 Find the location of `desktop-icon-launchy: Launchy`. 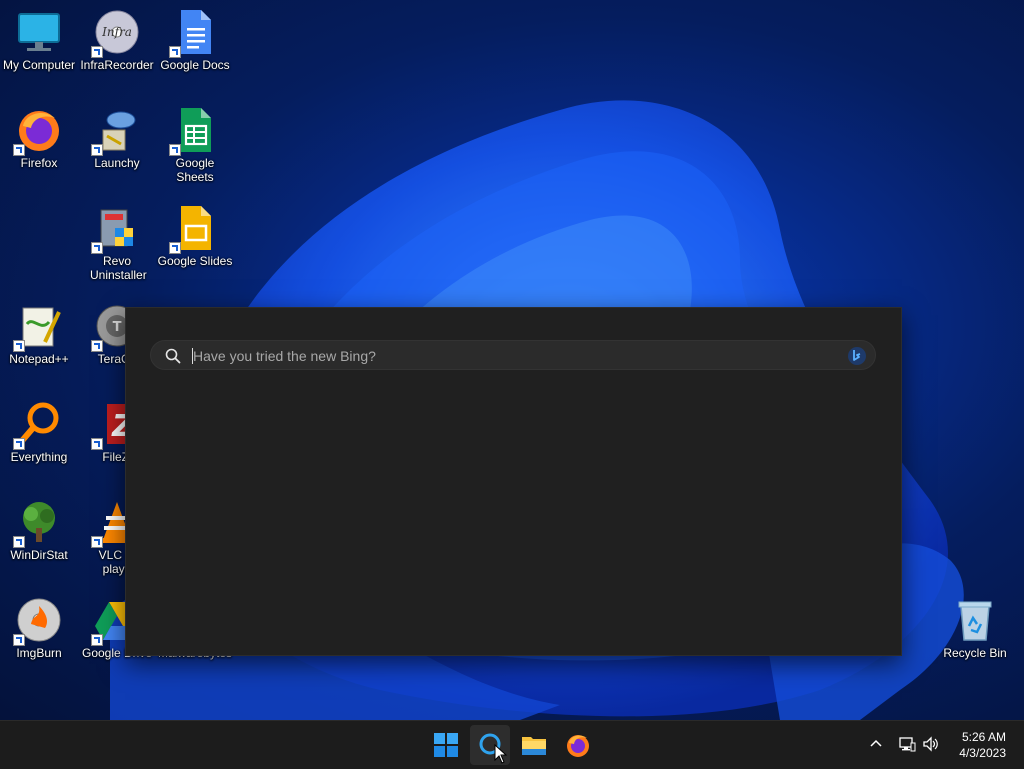

desktop-icon-launchy: Launchy is located at coordinates (117, 138).